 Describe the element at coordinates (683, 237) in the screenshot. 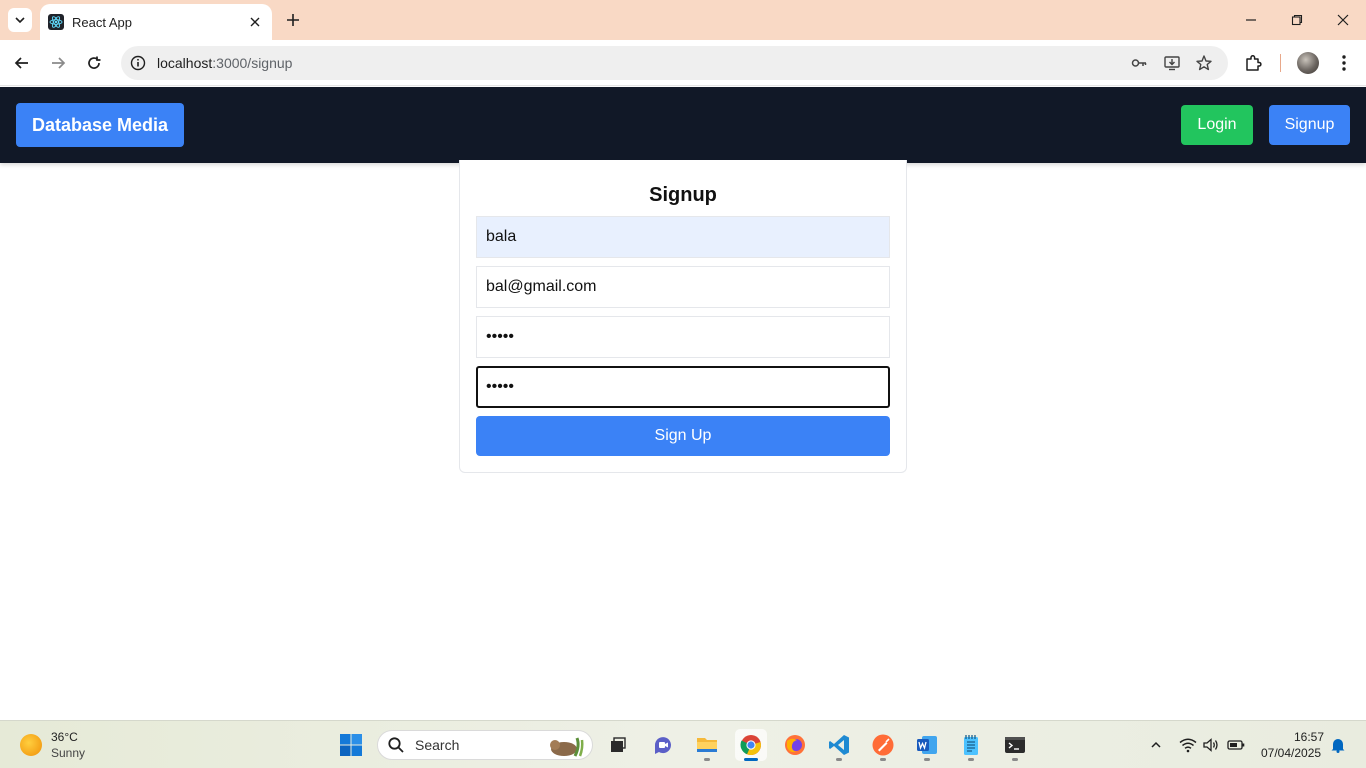

I see `username-input: bala` at that location.